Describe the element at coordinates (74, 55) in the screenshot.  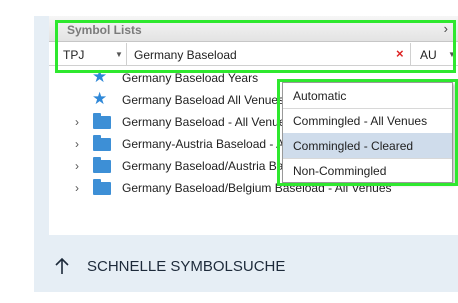
I see `exchange-select-value: TPJ` at that location.